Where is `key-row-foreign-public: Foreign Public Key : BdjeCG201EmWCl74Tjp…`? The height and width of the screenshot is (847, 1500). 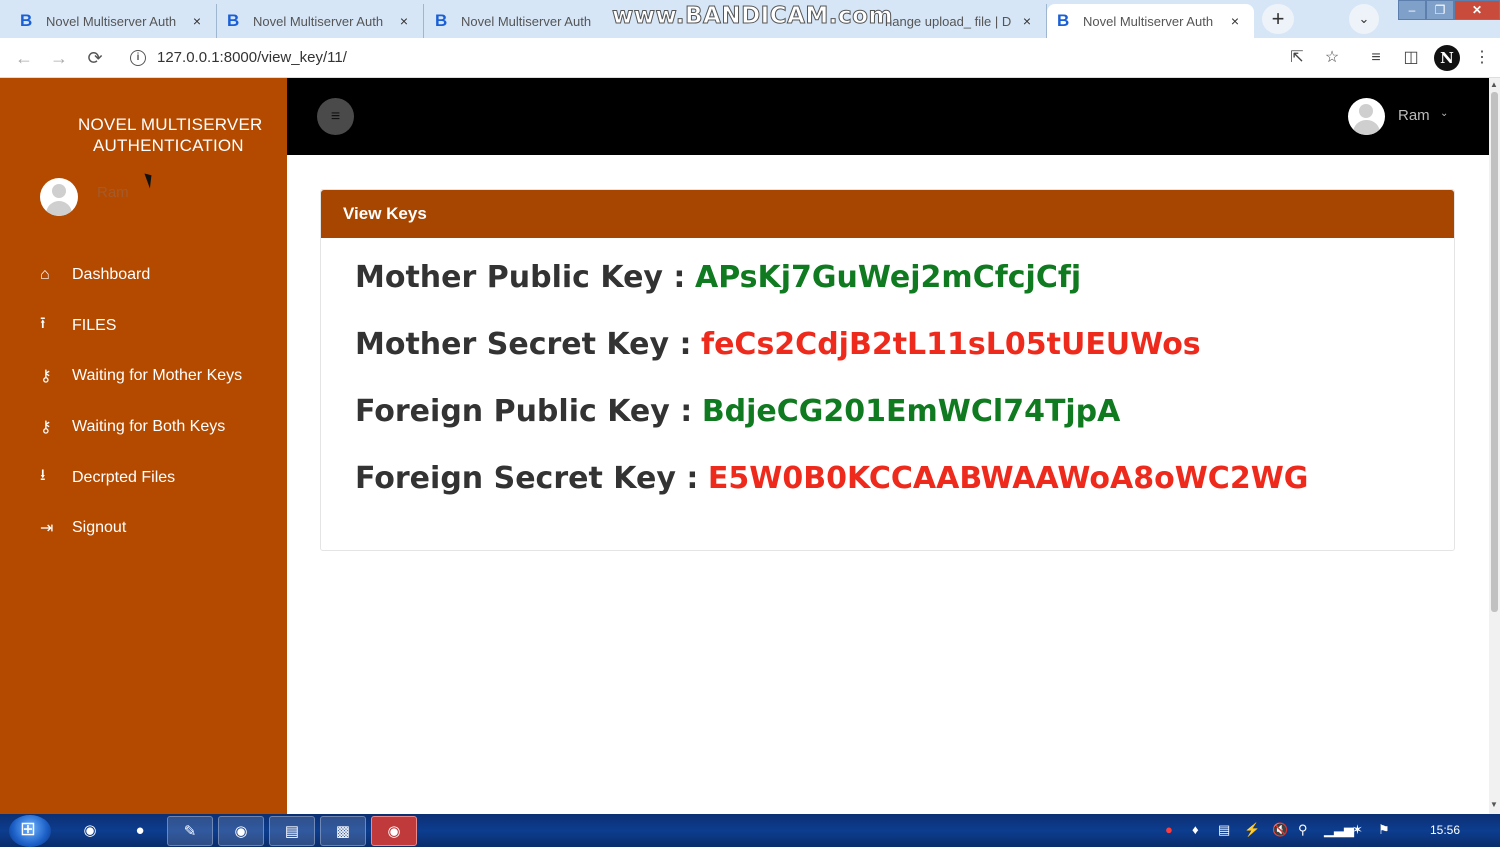
key-row-foreign-public: Foreign Public Key : BdjeCG201EmWCl74Tjp… is located at coordinates (737, 411).